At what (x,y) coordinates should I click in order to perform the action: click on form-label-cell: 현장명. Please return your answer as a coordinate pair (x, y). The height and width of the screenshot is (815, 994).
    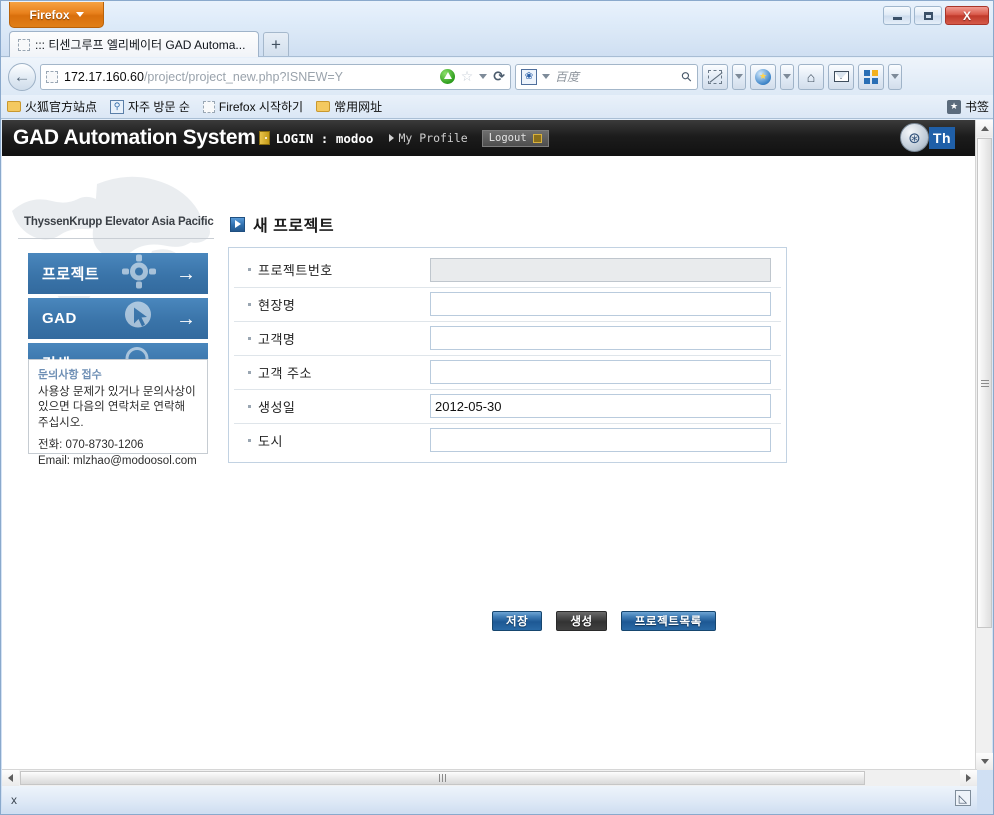
    Looking at the image, I should click on (332, 304).